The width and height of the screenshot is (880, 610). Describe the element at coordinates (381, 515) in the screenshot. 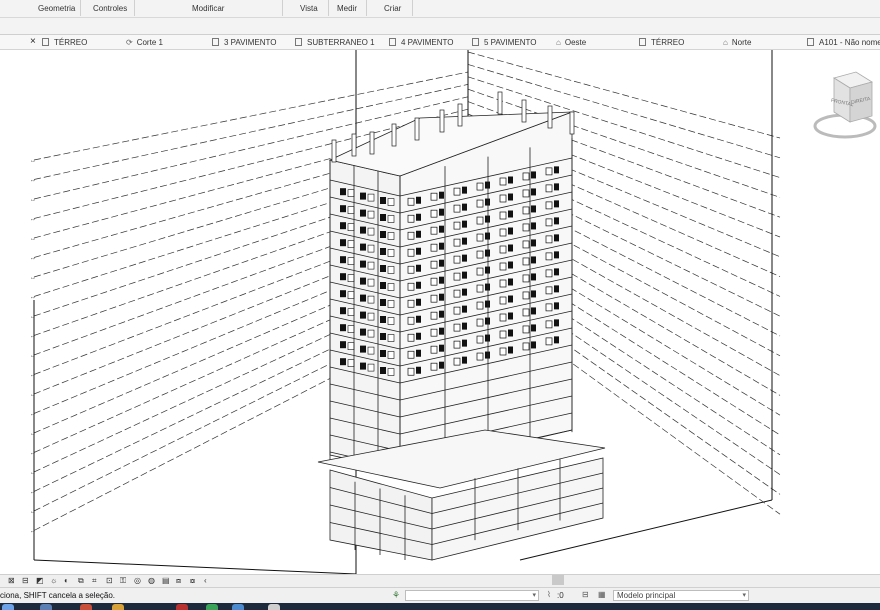

I see `podium-left-face` at that location.